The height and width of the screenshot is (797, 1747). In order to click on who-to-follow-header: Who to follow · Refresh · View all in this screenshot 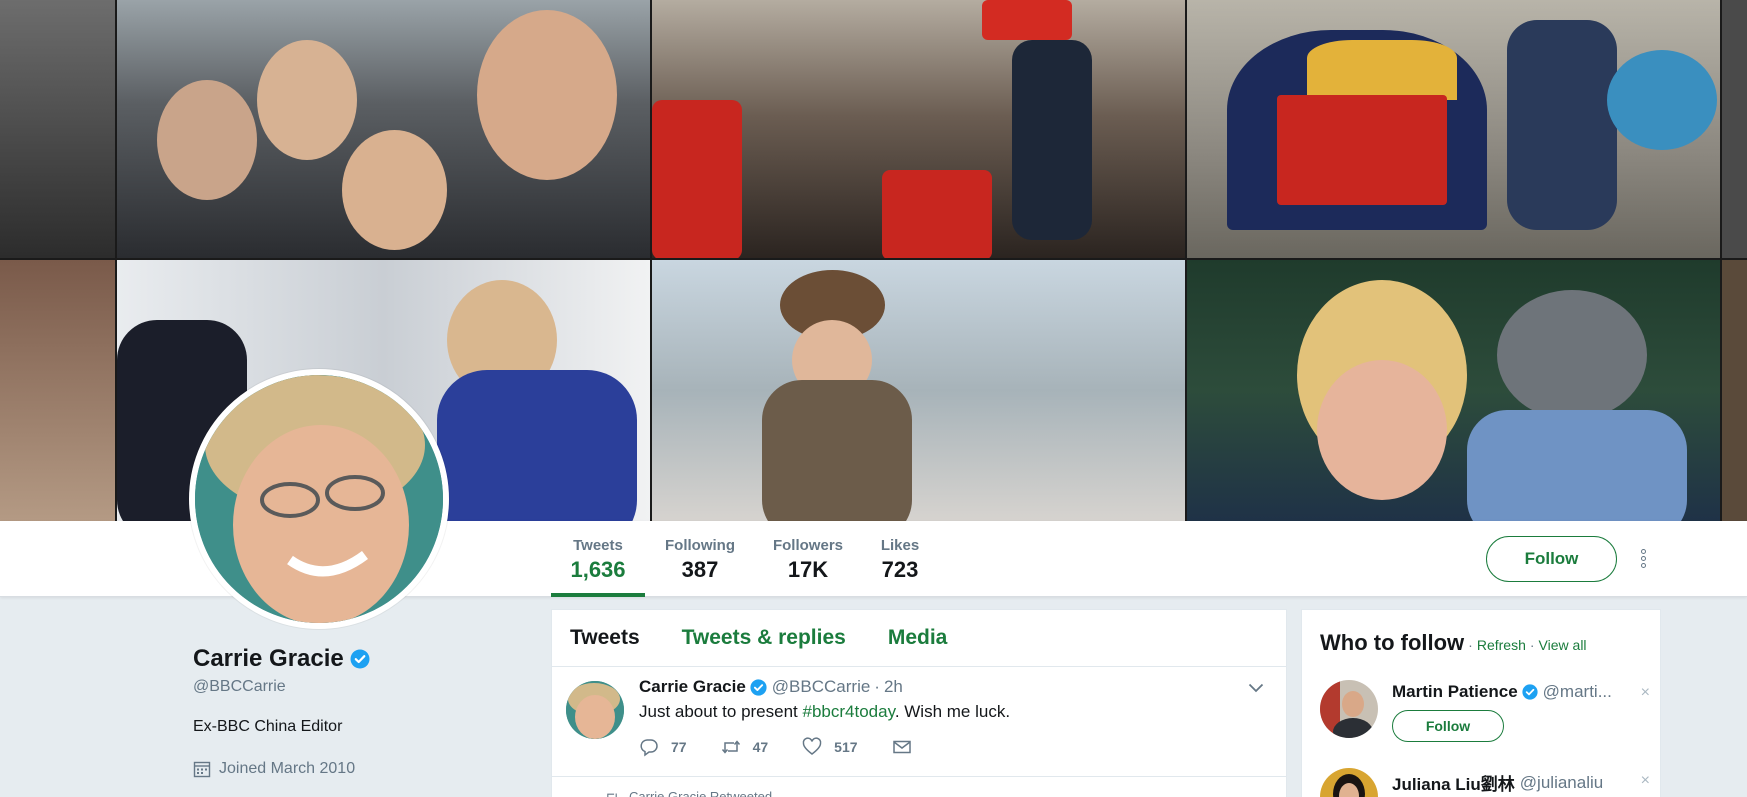, I will do `click(1453, 643)`.